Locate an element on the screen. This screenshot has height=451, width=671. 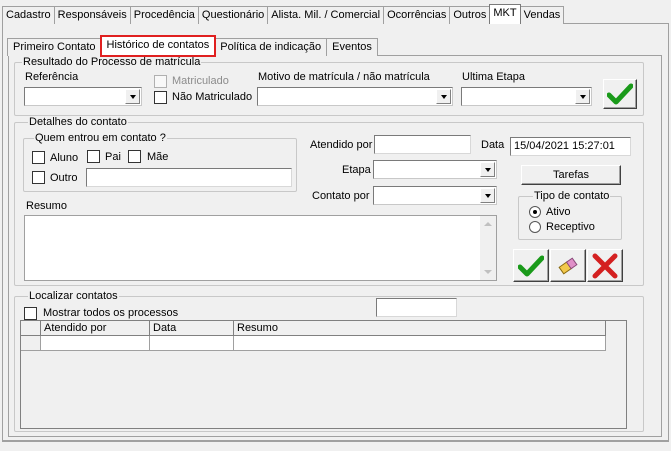
tab-ocorrencias: Ocorrências is located at coordinates (417, 15).